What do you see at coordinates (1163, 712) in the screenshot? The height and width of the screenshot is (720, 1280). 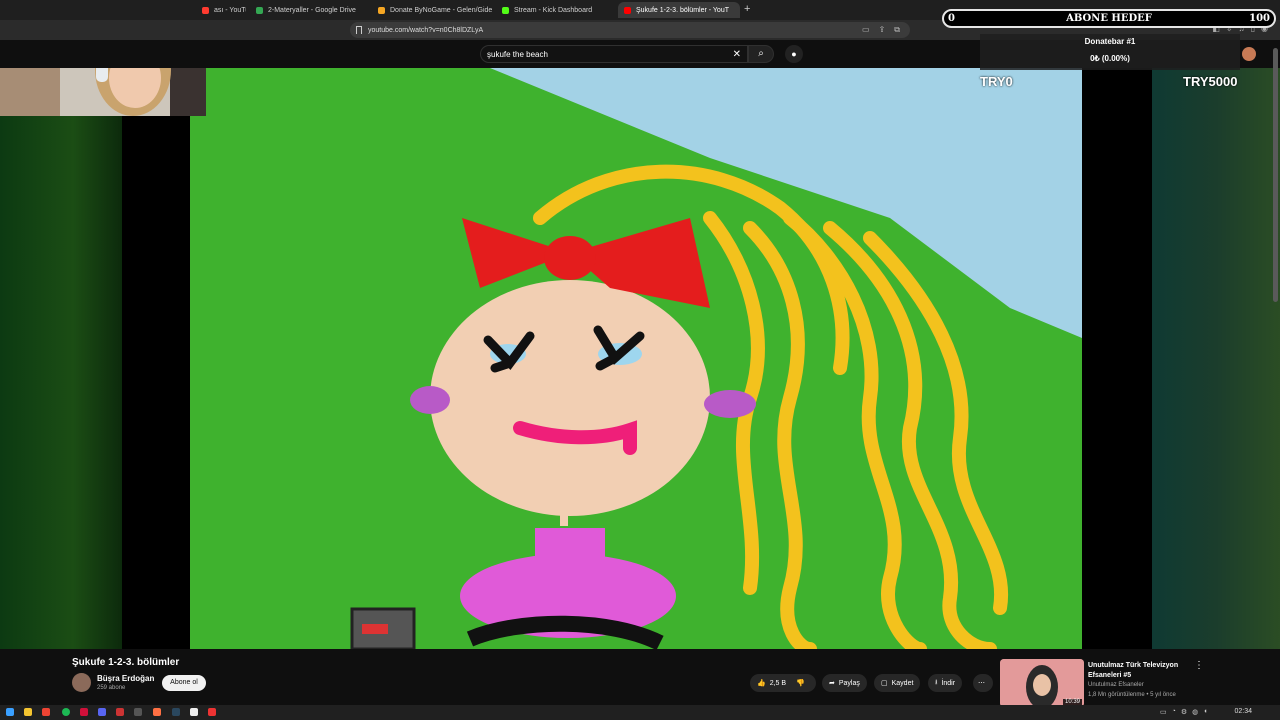 I see `tray-icon: ▭` at bounding box center [1163, 712].